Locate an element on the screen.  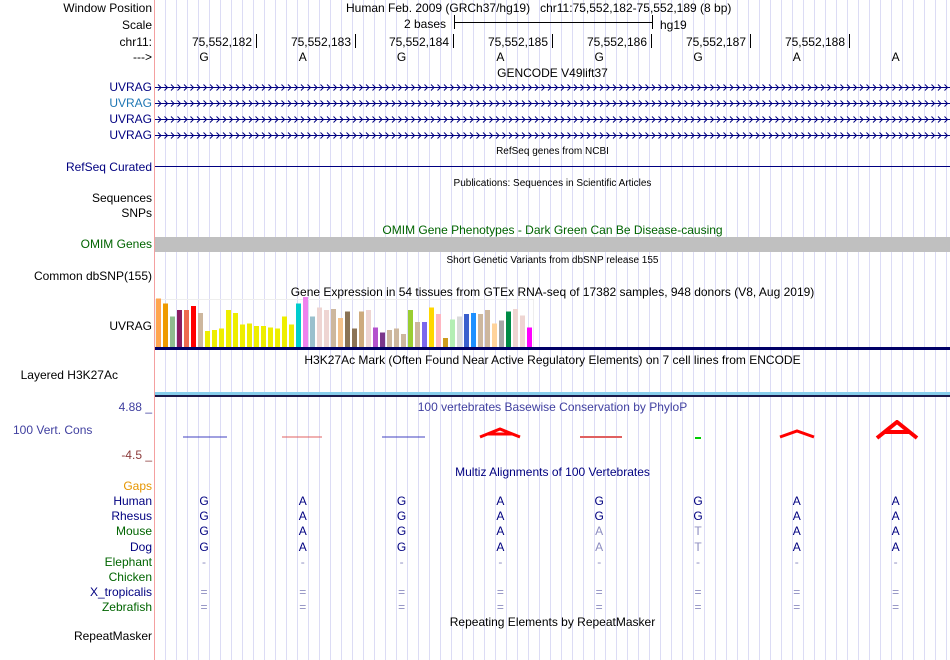
species-label: Elephant is located at coordinates (128, 562).